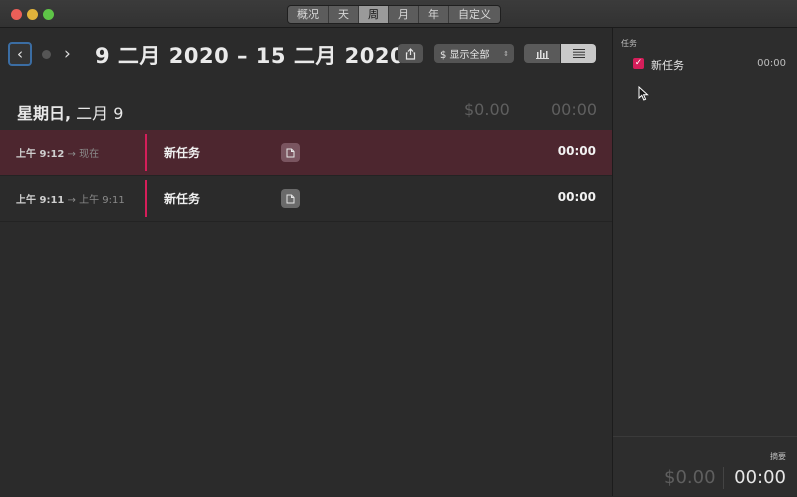  What do you see at coordinates (306, 110) in the screenshot?
I see `day-header: 星期日, 二月 9 $0.00 00:00` at bounding box center [306, 110].